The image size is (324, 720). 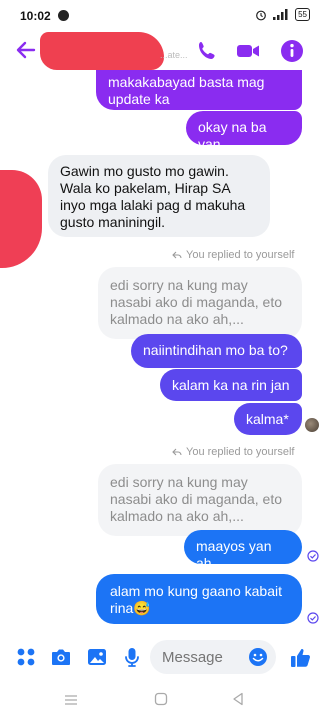 What do you see at coordinates (71, 700) in the screenshot?
I see `recent-apps-icon` at bounding box center [71, 700].